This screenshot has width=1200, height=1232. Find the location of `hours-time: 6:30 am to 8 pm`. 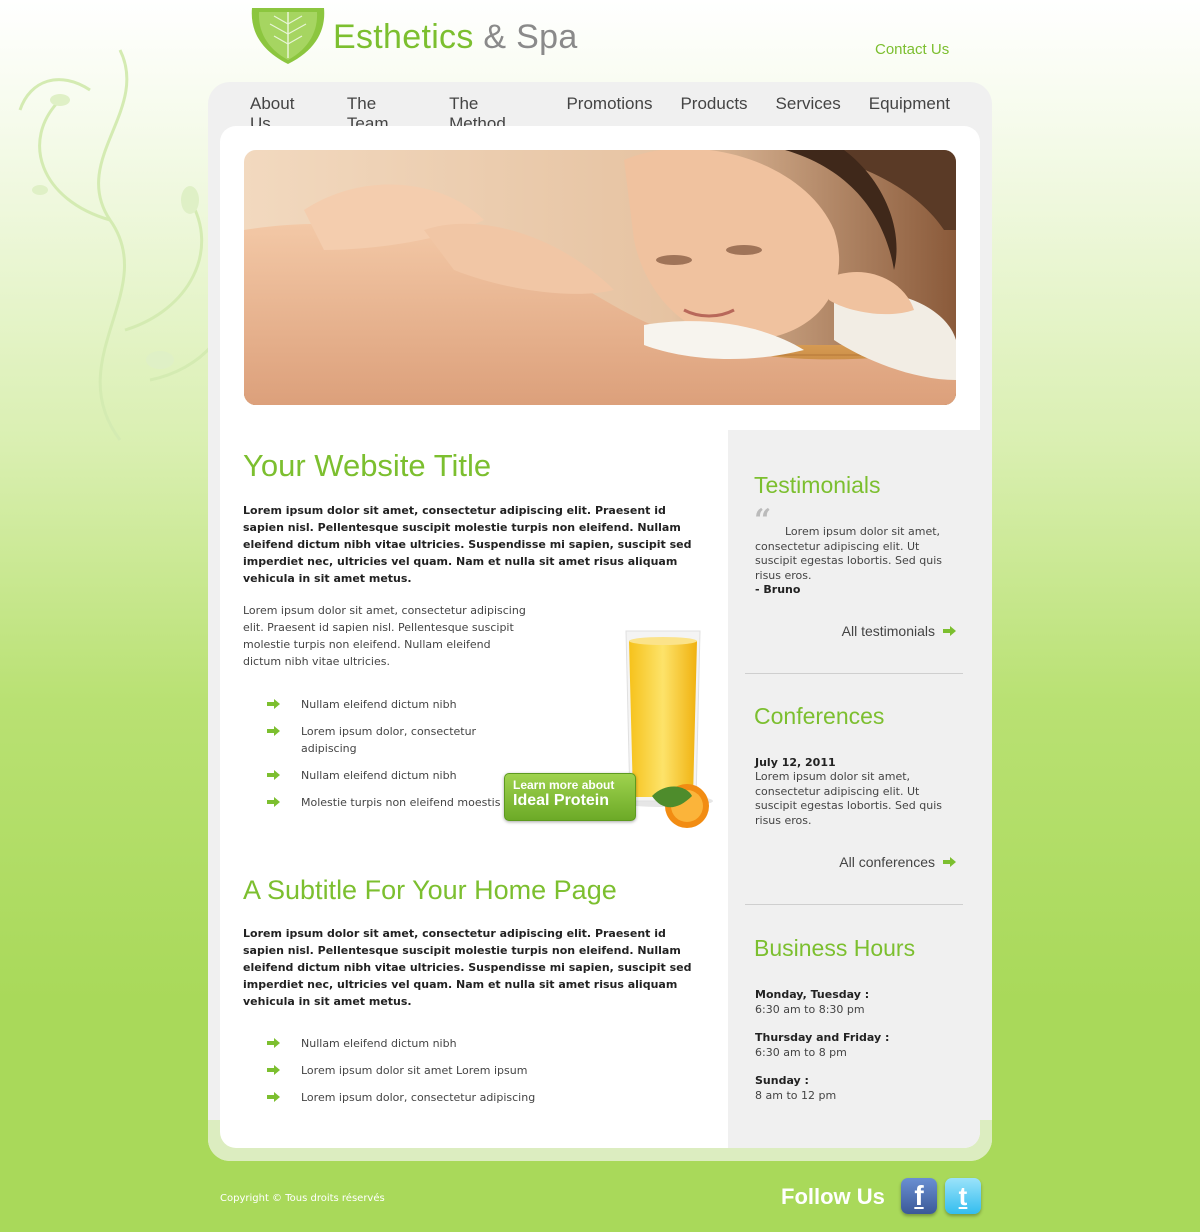

hours-time: 6:30 am to 8 pm is located at coordinates (801, 1052).